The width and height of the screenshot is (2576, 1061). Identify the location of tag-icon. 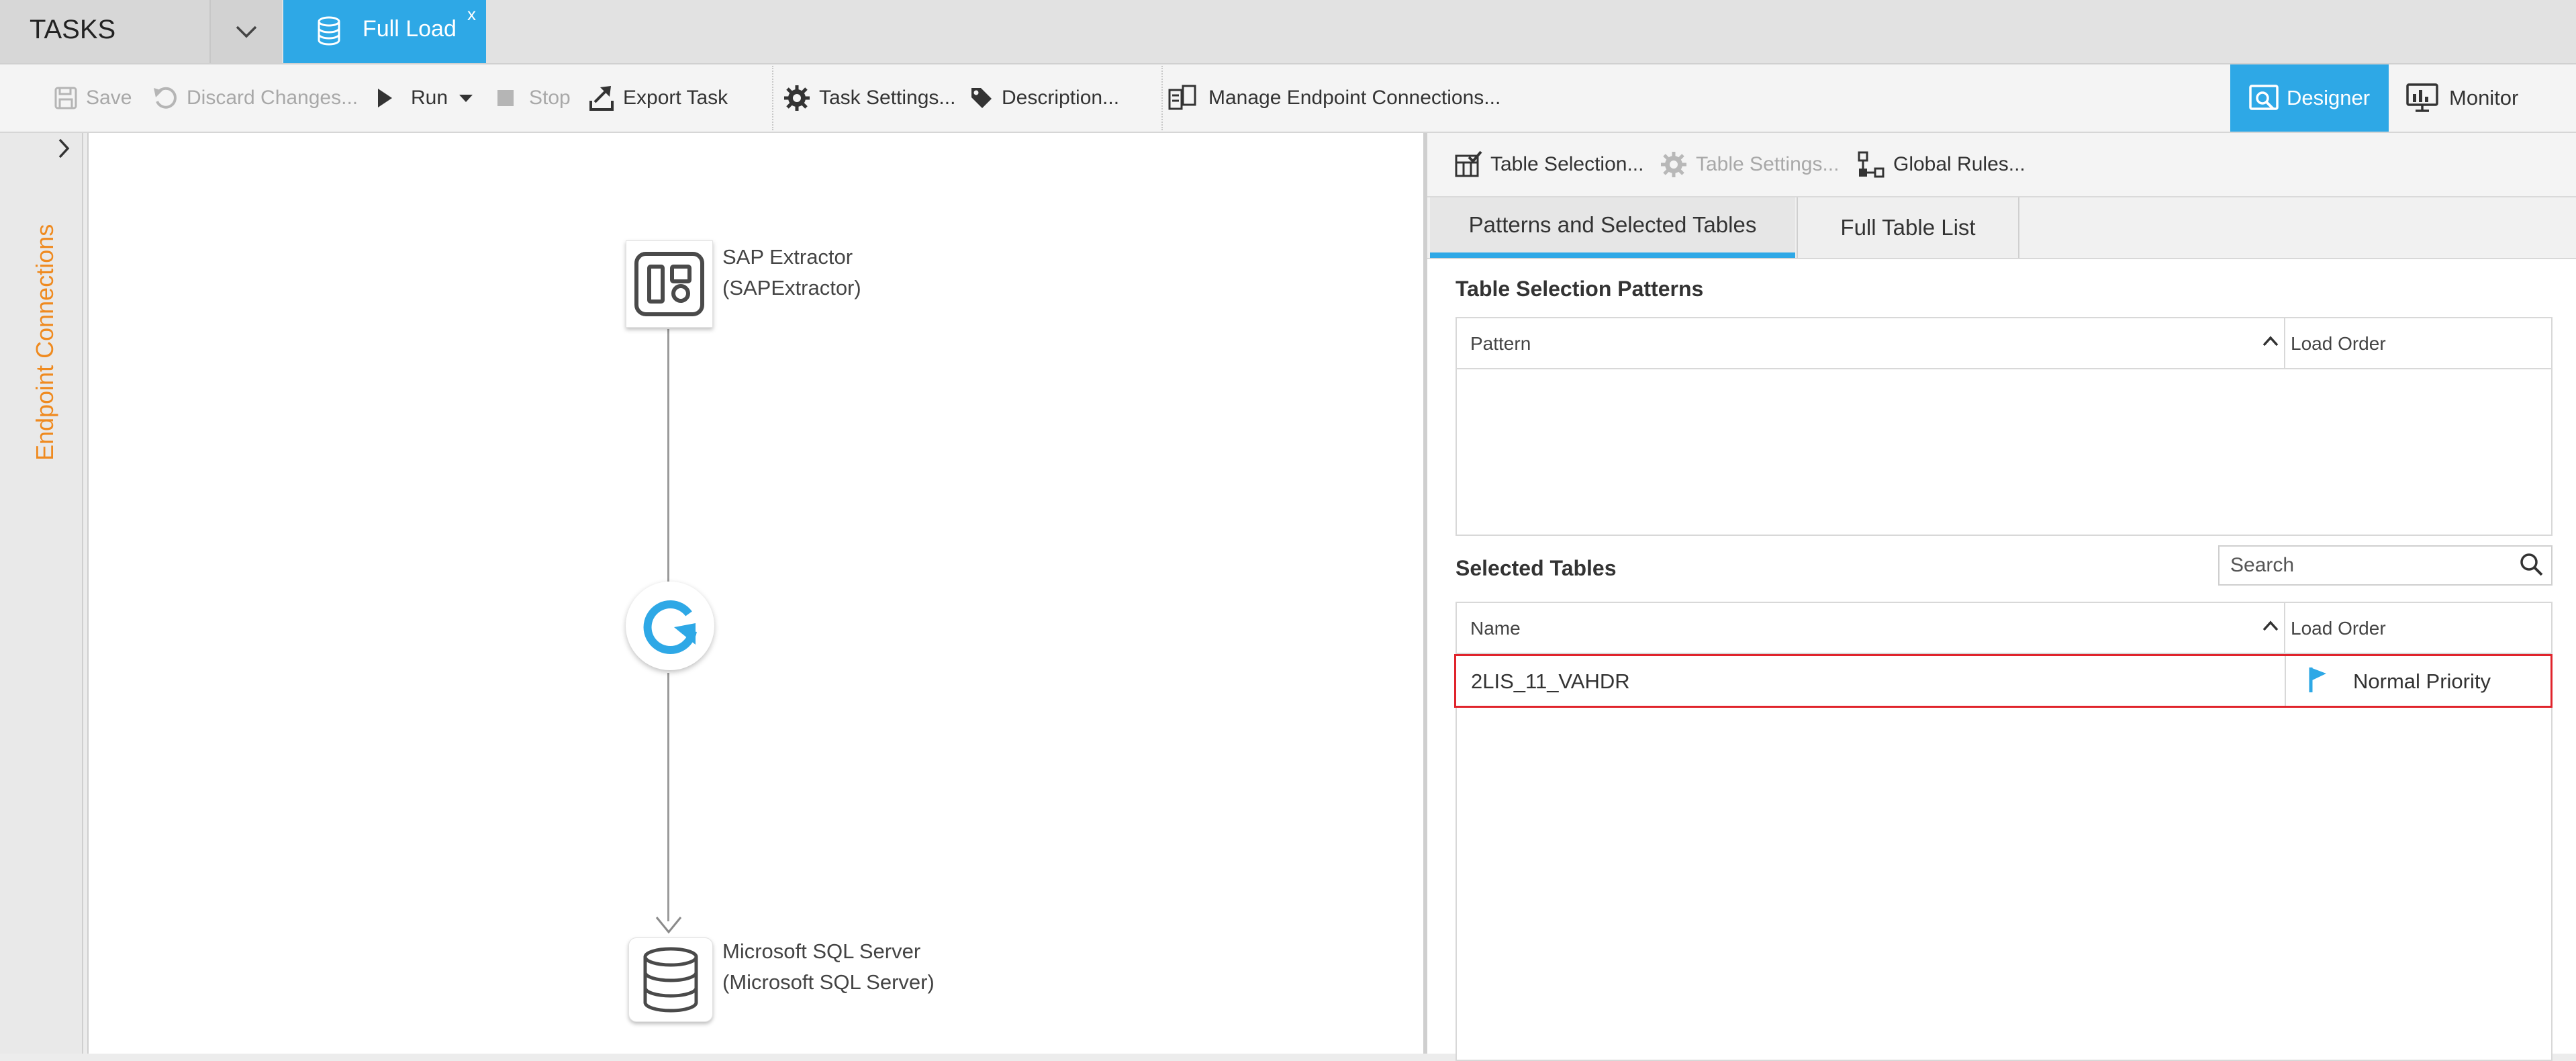
(981, 98).